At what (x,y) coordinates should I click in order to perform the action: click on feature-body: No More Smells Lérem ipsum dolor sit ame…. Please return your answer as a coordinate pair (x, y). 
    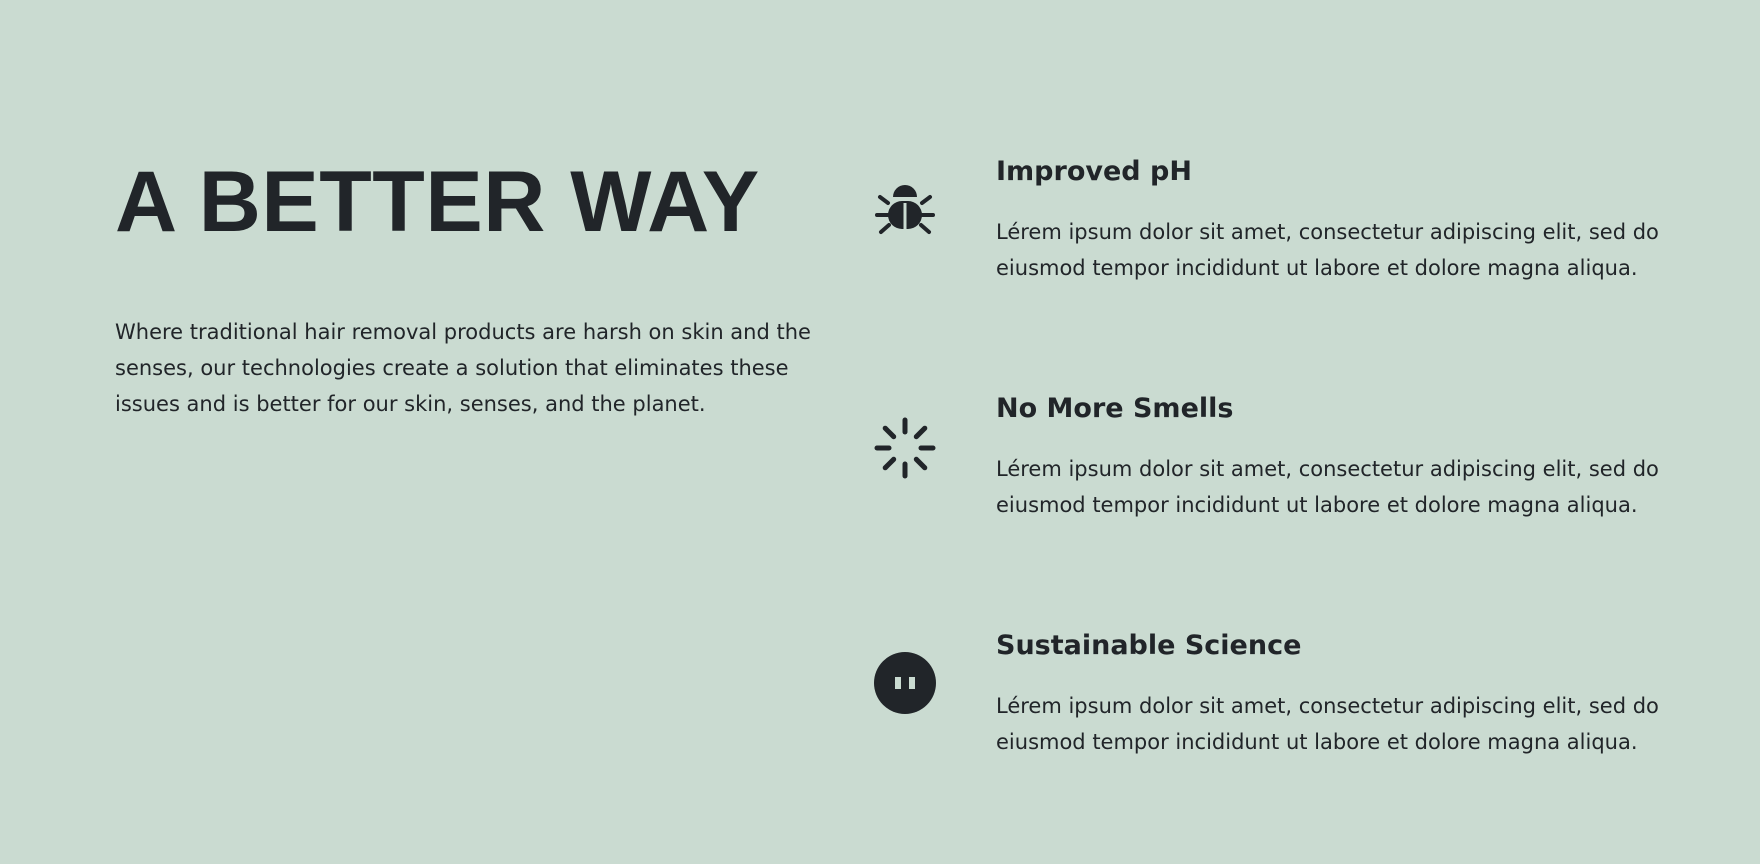
    Looking at the image, I should click on (1346, 457).